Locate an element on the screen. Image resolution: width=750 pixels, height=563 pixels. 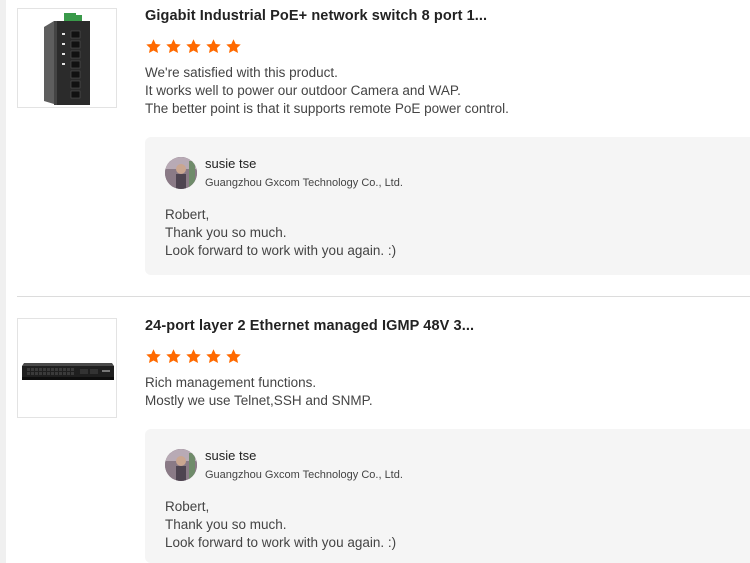
left-rail is located at coordinates (3, 281).